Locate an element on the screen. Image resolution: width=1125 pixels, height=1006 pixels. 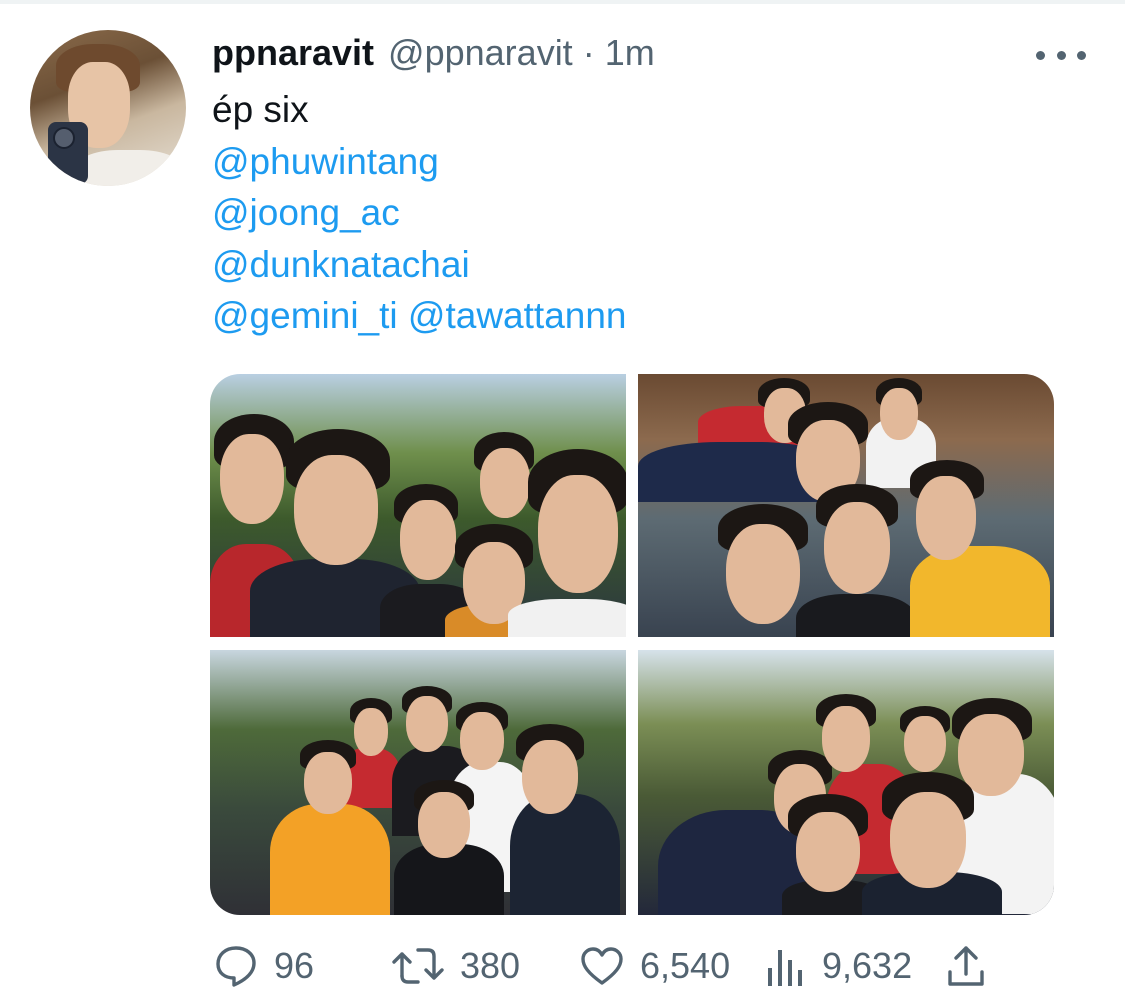
avatar-shirt is located at coordinates (129, 168).